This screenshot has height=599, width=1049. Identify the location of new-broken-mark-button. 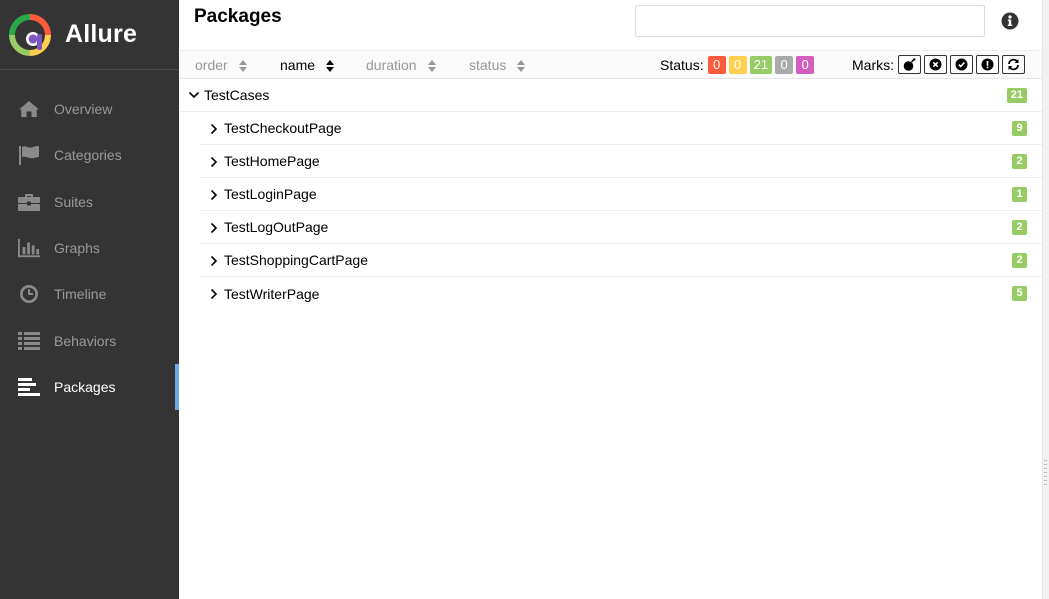
(987, 64).